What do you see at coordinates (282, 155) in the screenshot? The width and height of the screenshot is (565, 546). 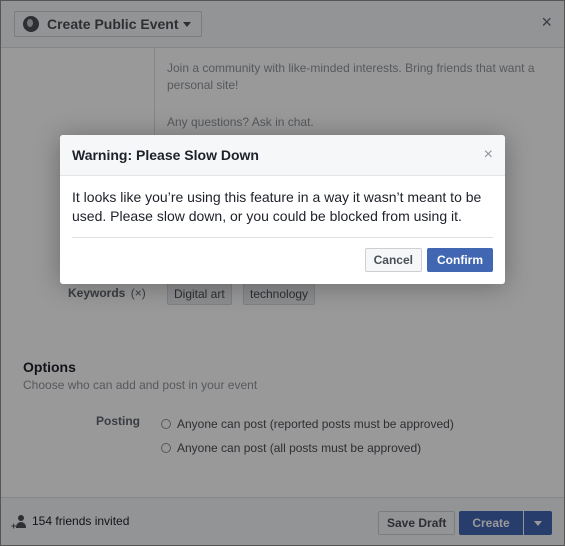 I see `modal-header: Warning: Please Slow Down ×` at bounding box center [282, 155].